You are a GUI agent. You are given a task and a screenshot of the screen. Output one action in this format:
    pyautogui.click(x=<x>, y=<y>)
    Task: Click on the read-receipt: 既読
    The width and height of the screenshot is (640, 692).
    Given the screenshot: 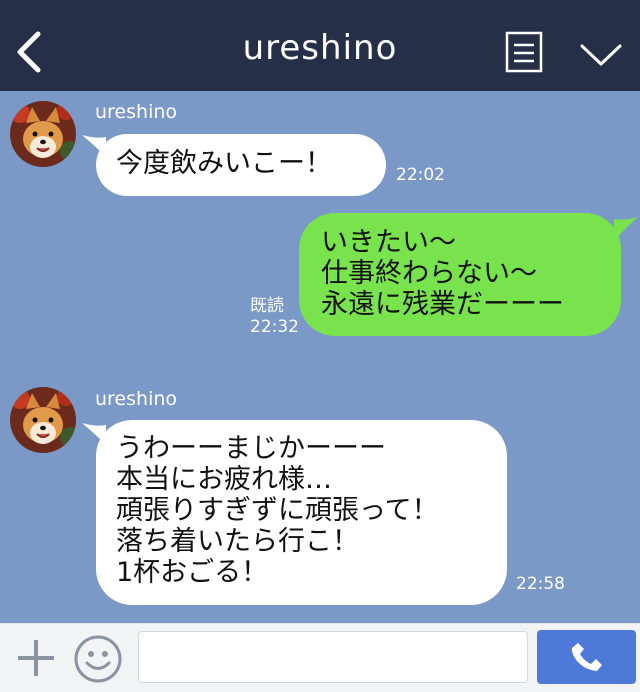 What is the action you would take?
    pyautogui.click(x=267, y=306)
    